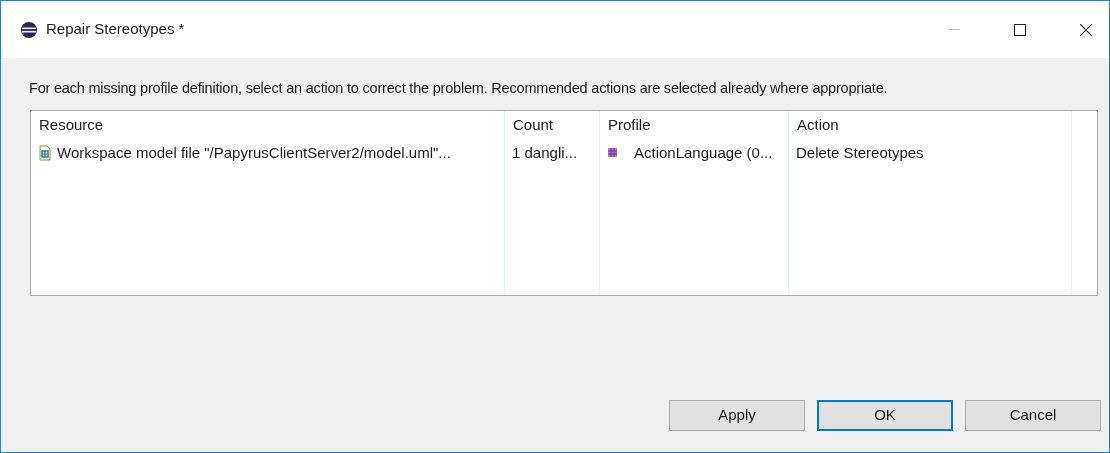 The height and width of the screenshot is (453, 1110). Describe the element at coordinates (1033, 415) in the screenshot. I see `dialog-button: Cancel` at that location.